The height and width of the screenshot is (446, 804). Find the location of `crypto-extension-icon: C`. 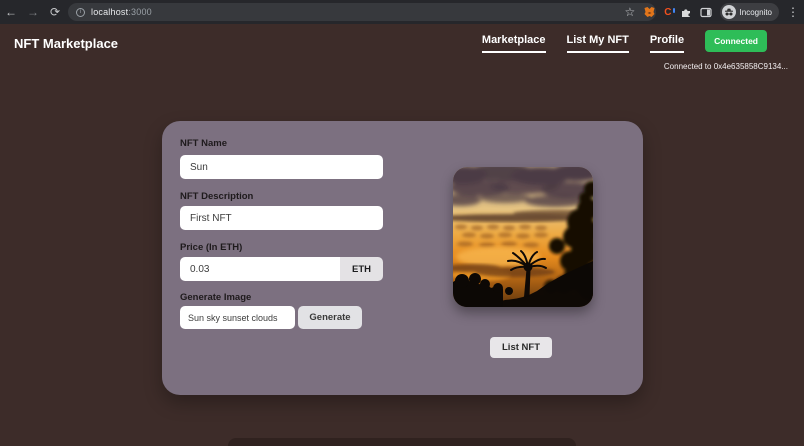

crypto-extension-icon: C is located at coordinates (669, 12).